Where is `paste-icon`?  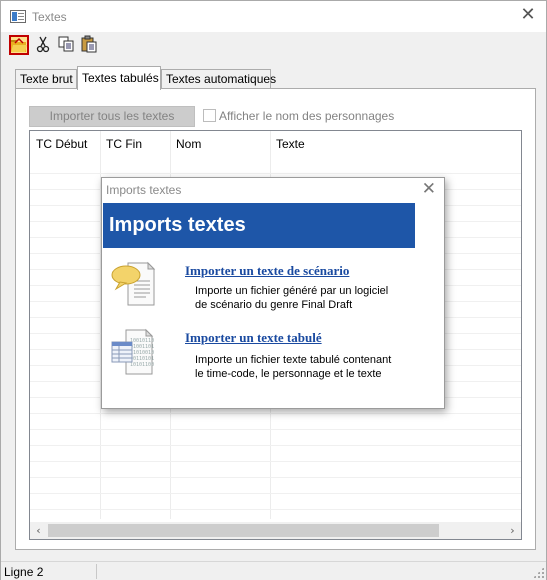
paste-icon is located at coordinates (89, 44).